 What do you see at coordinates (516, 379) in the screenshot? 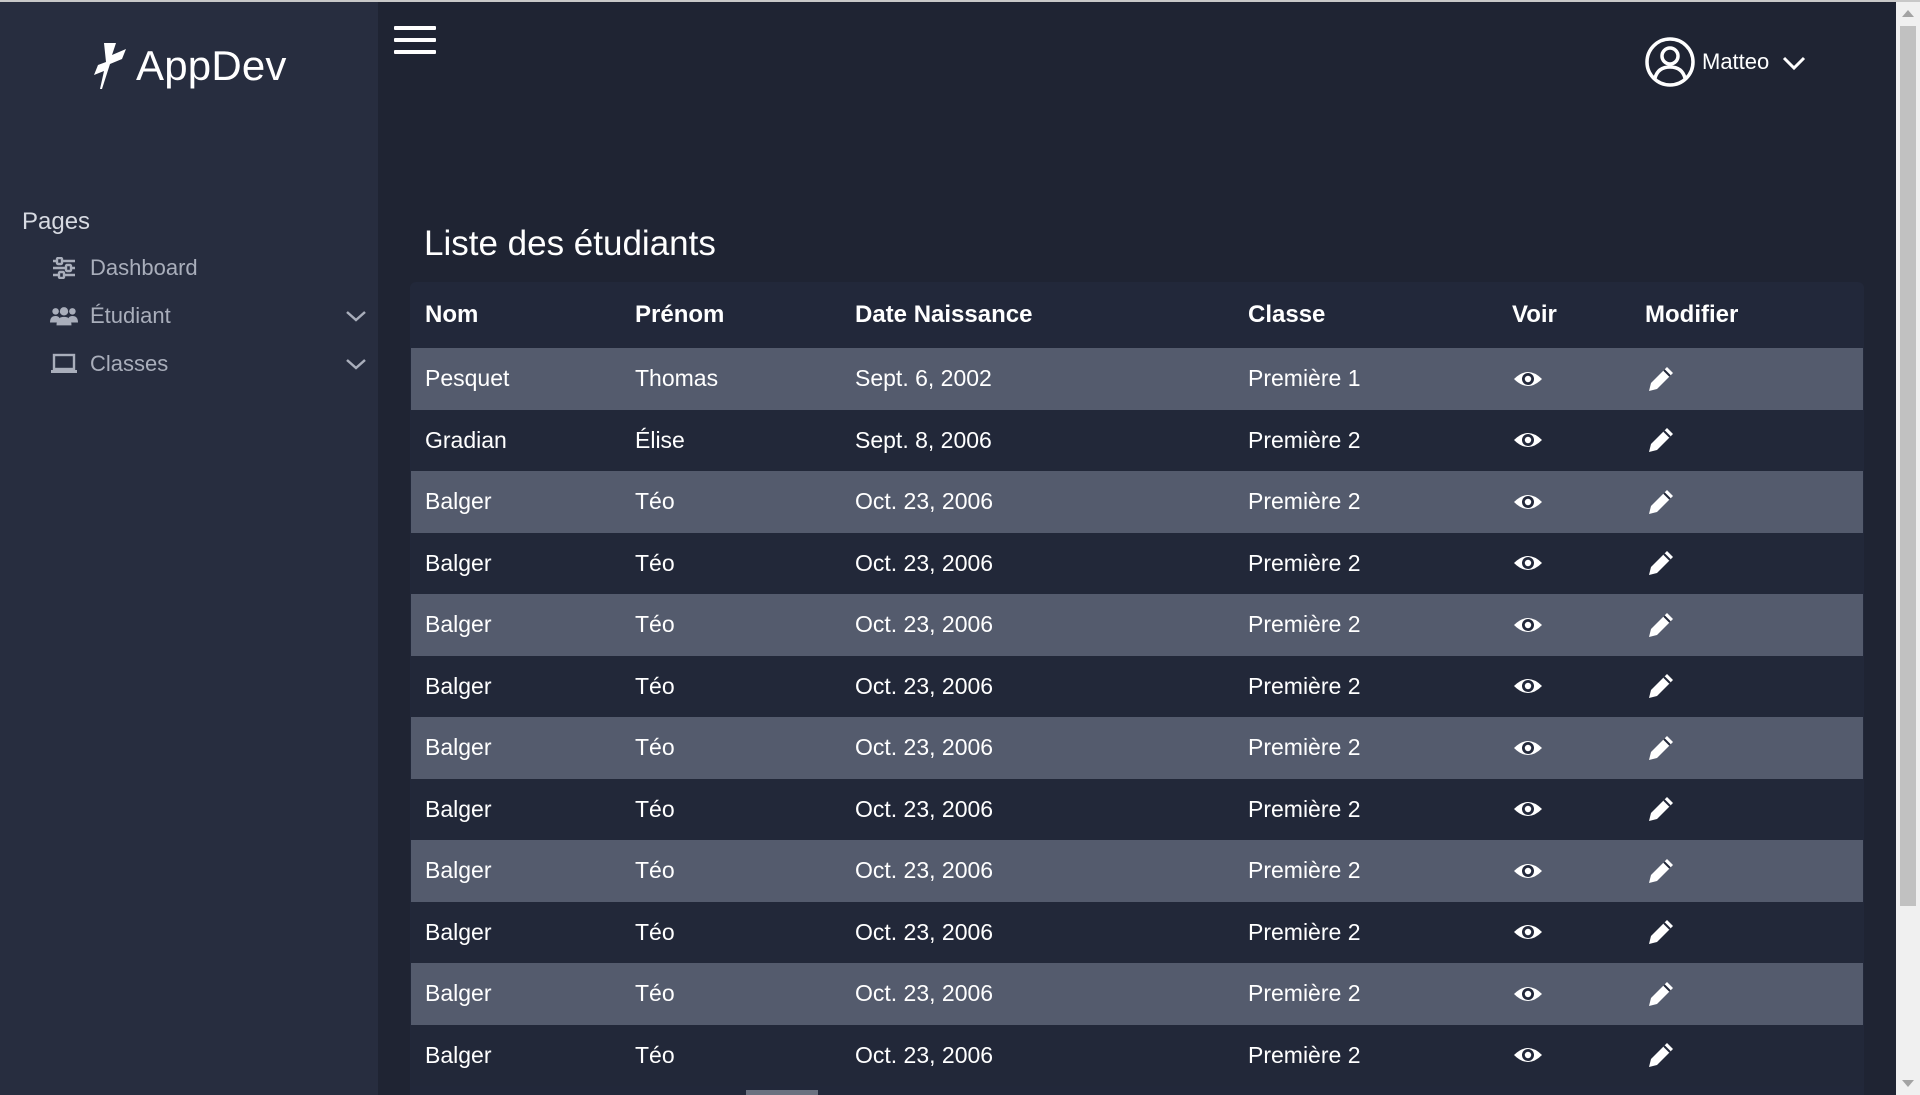
I see `cell-nom: Pesquet` at bounding box center [516, 379].